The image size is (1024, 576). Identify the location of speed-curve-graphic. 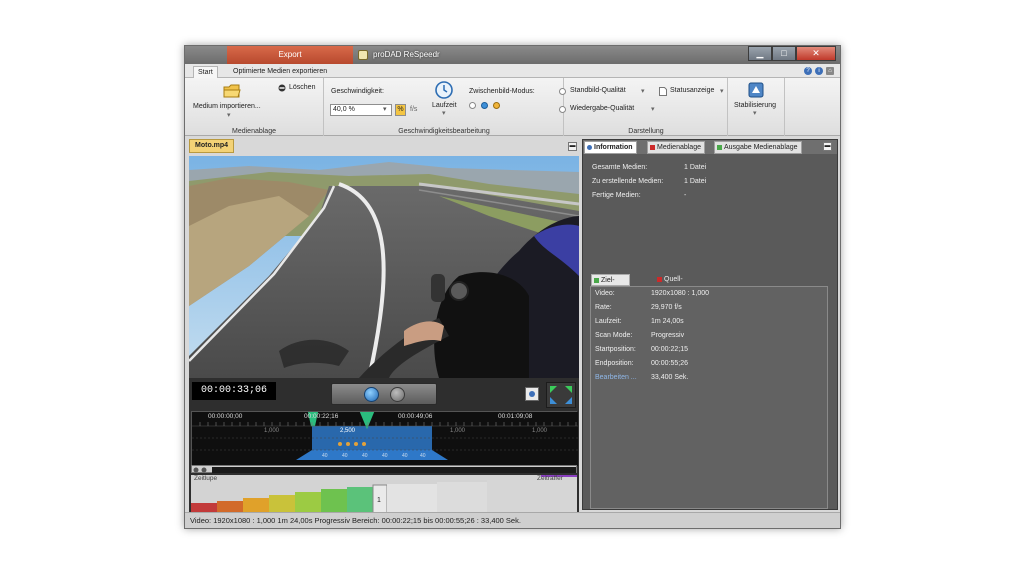
(384, 494).